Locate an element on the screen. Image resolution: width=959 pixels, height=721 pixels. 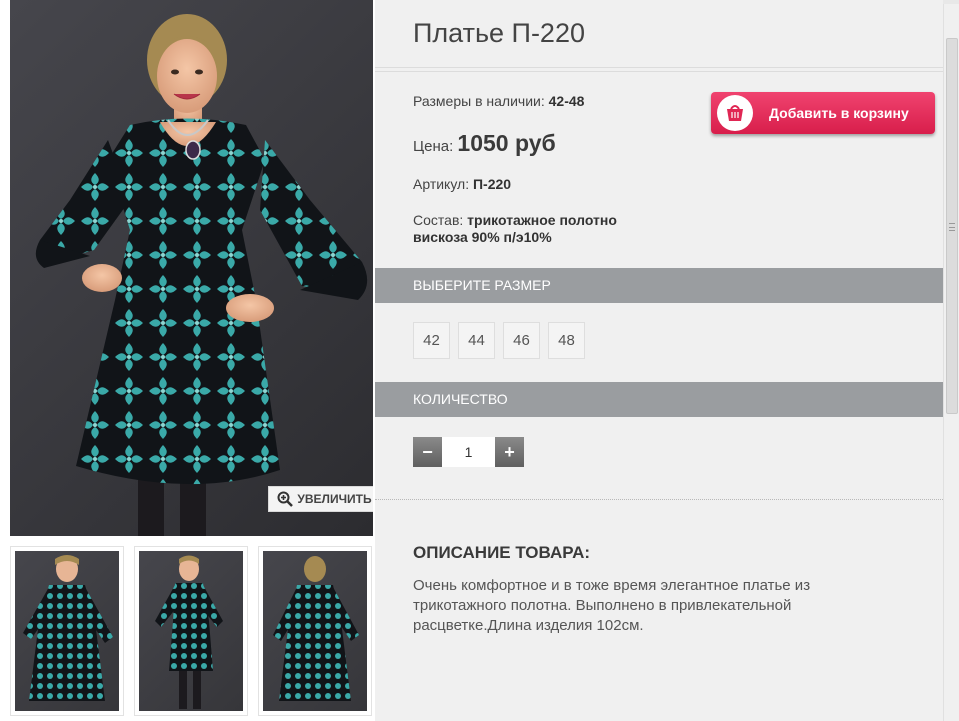
zoom-button: УВЕЛИЧИТЬ is located at coordinates (320, 499).